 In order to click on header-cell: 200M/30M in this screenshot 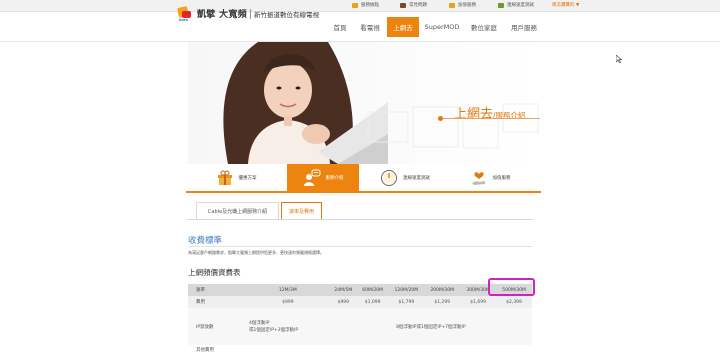, I will do `click(442, 290)`.